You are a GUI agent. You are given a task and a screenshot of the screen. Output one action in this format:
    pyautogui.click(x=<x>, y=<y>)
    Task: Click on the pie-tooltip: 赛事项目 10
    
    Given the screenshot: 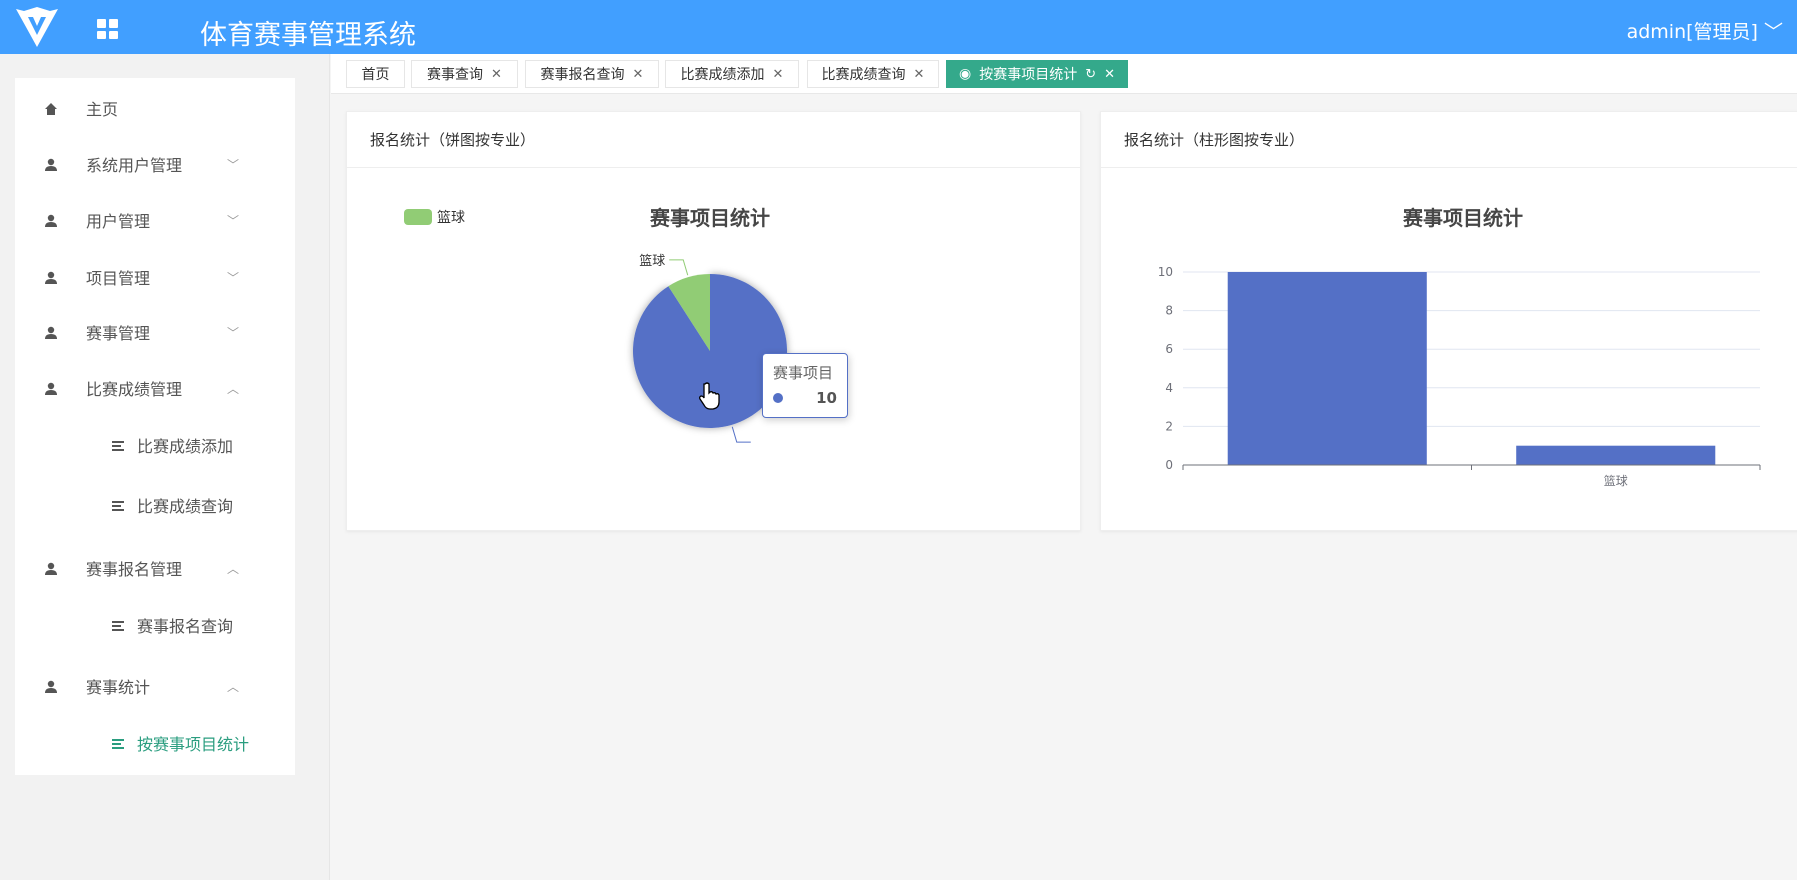 What is the action you would take?
    pyautogui.click(x=805, y=385)
    